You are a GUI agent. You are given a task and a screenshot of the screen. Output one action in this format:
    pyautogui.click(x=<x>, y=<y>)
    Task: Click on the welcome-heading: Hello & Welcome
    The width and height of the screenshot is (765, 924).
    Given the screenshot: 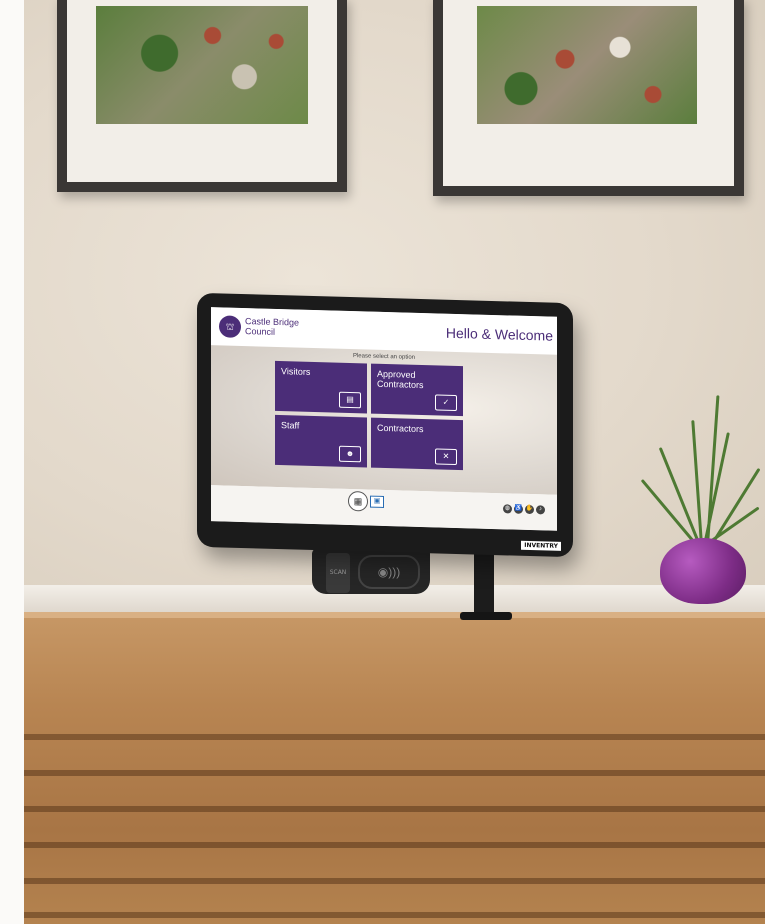 What is the action you would take?
    pyautogui.click(x=499, y=334)
    